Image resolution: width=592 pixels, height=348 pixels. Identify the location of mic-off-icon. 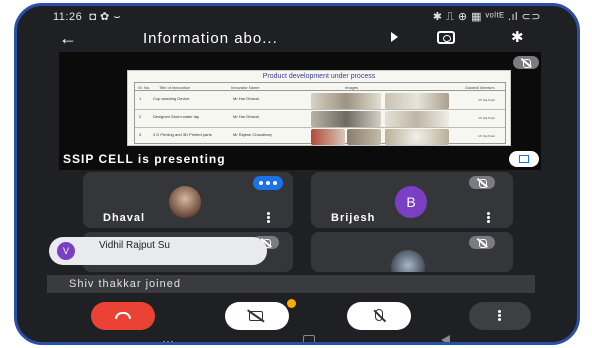
(379, 315).